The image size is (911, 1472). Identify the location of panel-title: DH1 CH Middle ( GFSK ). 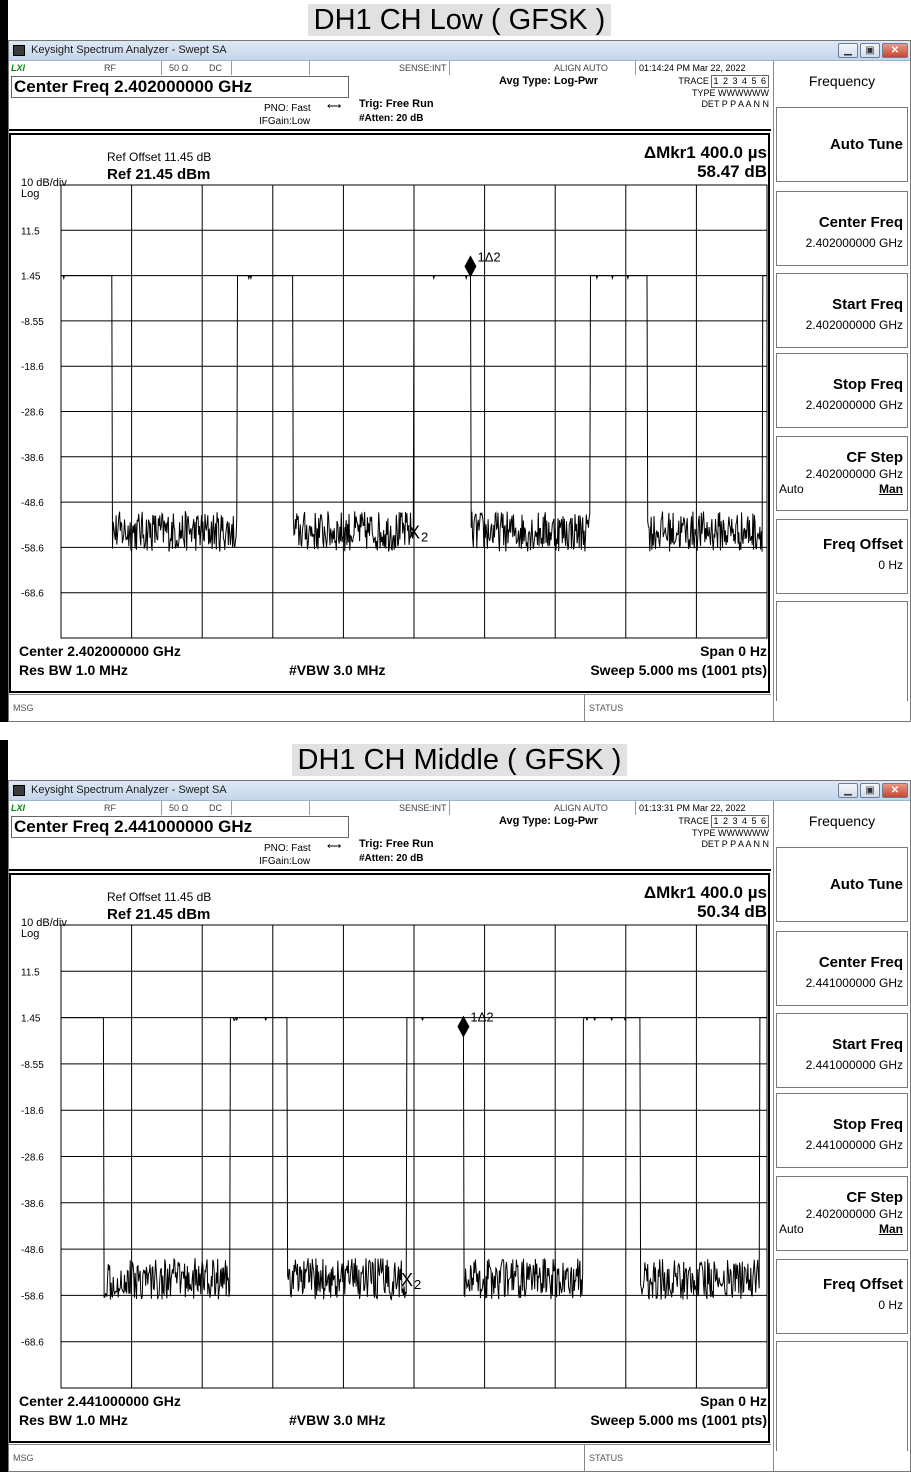
(459, 760).